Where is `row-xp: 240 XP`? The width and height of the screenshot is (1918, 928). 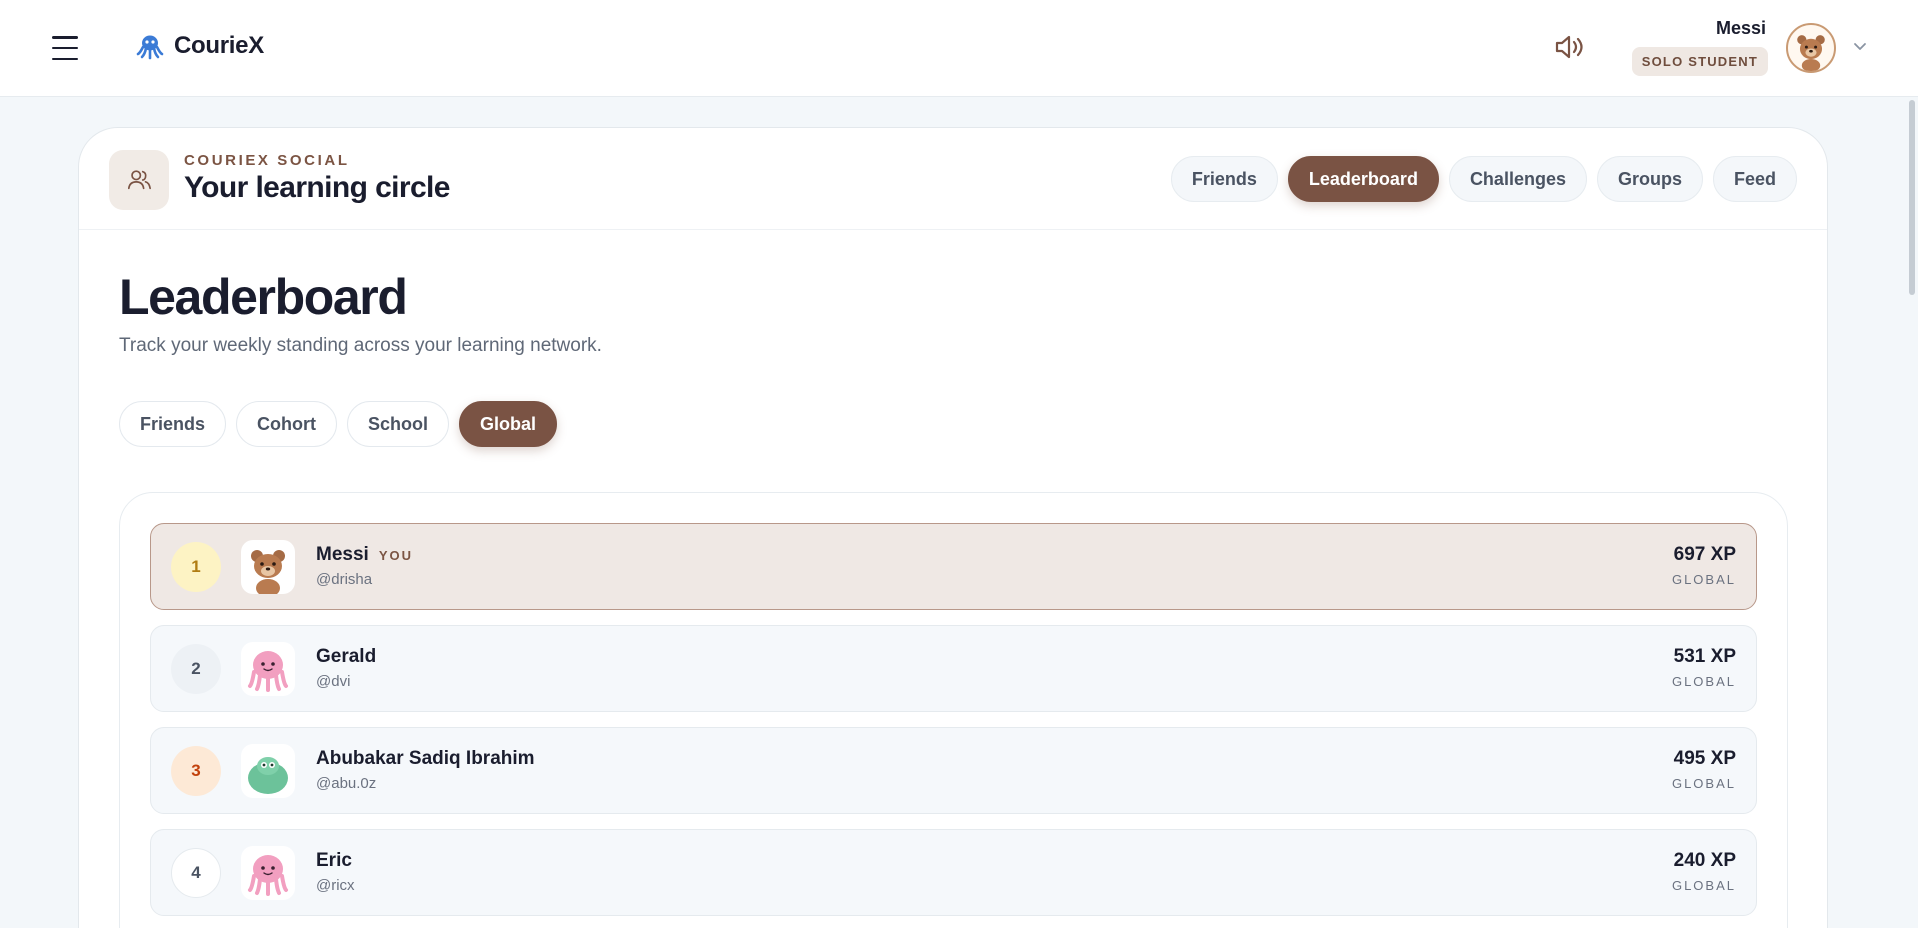 row-xp: 240 XP is located at coordinates (1704, 860).